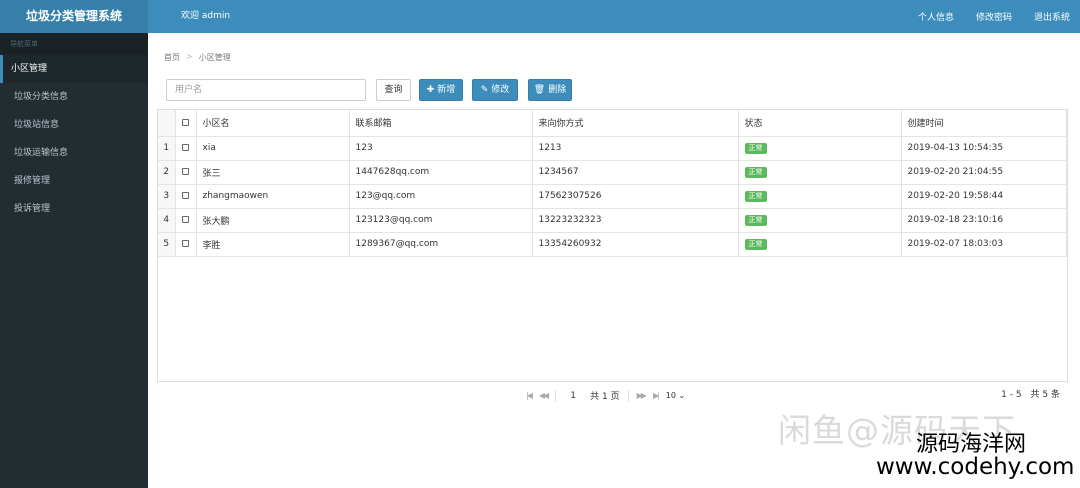 This screenshot has height=488, width=1080. What do you see at coordinates (74, 181) in the screenshot?
I see `sidebar-item-repair: 报修管理` at bounding box center [74, 181].